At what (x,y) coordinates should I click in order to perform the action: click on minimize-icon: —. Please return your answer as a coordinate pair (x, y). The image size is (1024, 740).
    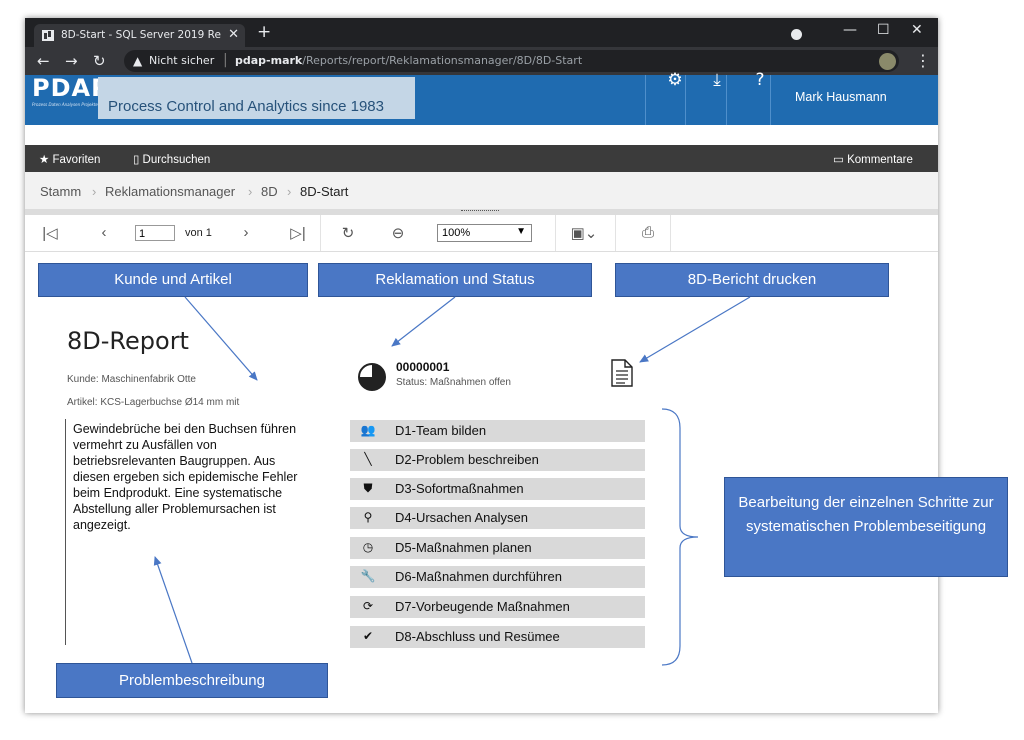
    Looking at the image, I should click on (850, 30).